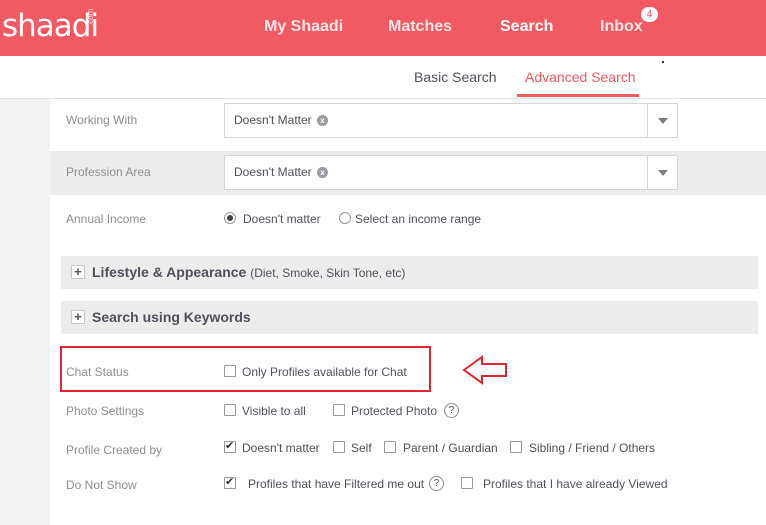 The width and height of the screenshot is (766, 525). What do you see at coordinates (169, 272) in the screenshot?
I see `lifestyle-title-text: Lifestyle & Appearance` at bounding box center [169, 272].